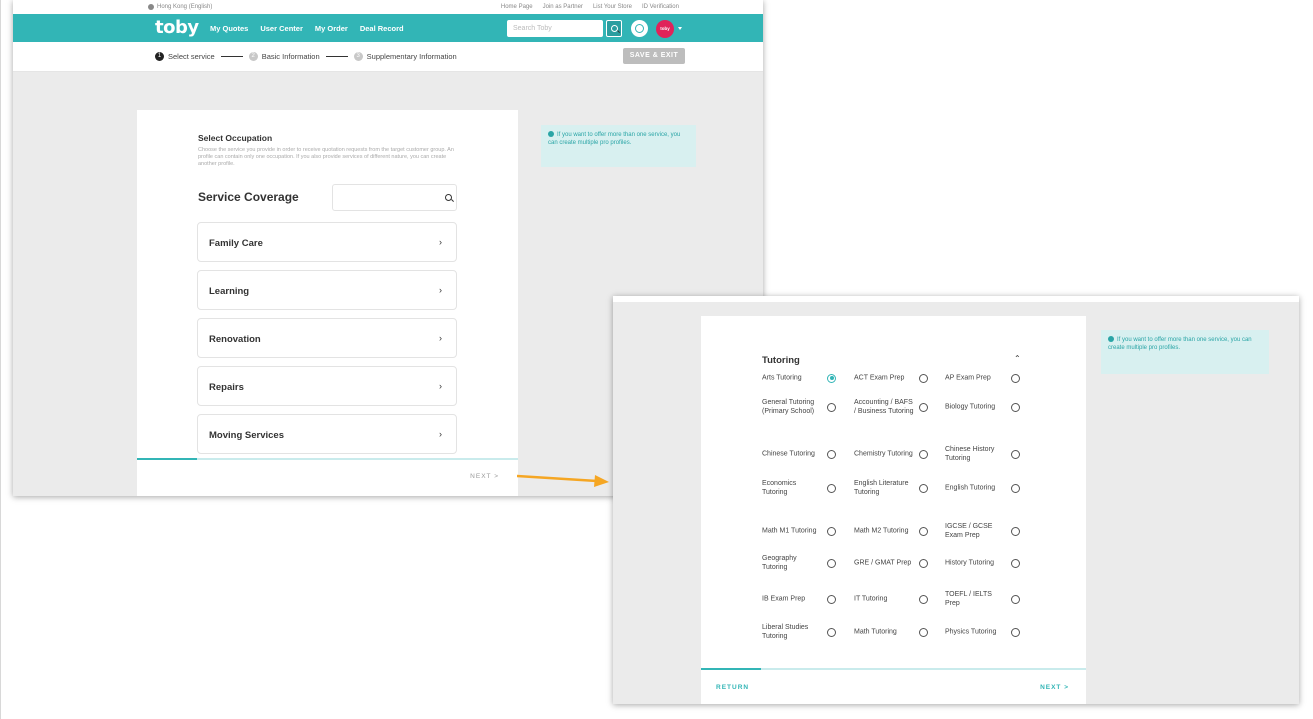 The width and height of the screenshot is (1313, 719). I want to click on step-3-badge: 3, so click(358, 56).